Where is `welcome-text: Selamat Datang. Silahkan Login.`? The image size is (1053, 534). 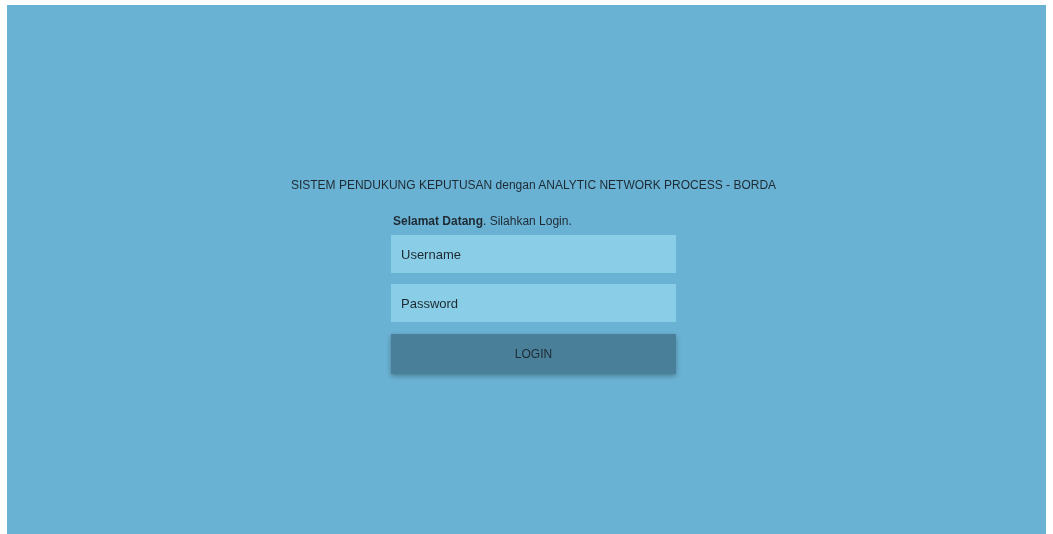
welcome-text: Selamat Datang. Silahkan Login. is located at coordinates (483, 221).